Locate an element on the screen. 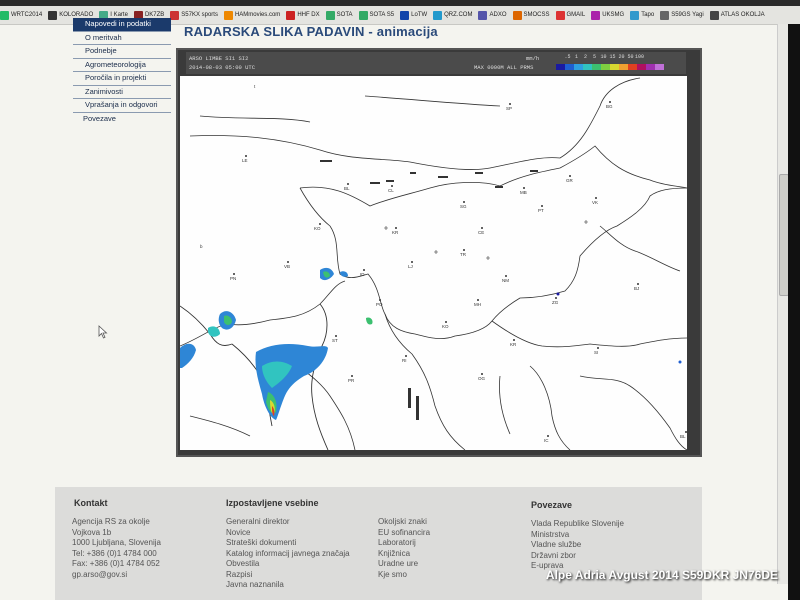  footer-link: Katalog informacij javnega značaja is located at coordinates (288, 554).